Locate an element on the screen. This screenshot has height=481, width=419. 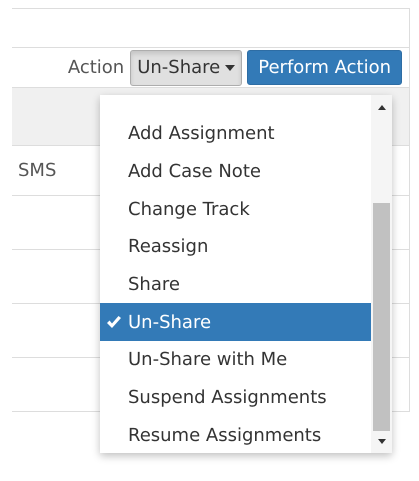
scroll-down-icon is located at coordinates (382, 441).